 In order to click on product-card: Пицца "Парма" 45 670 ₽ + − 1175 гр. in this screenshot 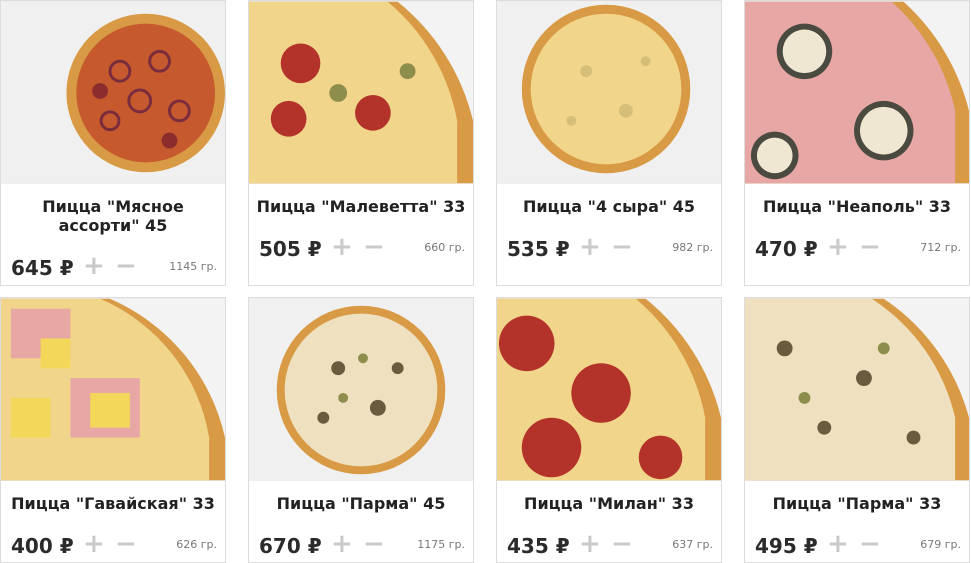, I will do `click(361, 430)`.